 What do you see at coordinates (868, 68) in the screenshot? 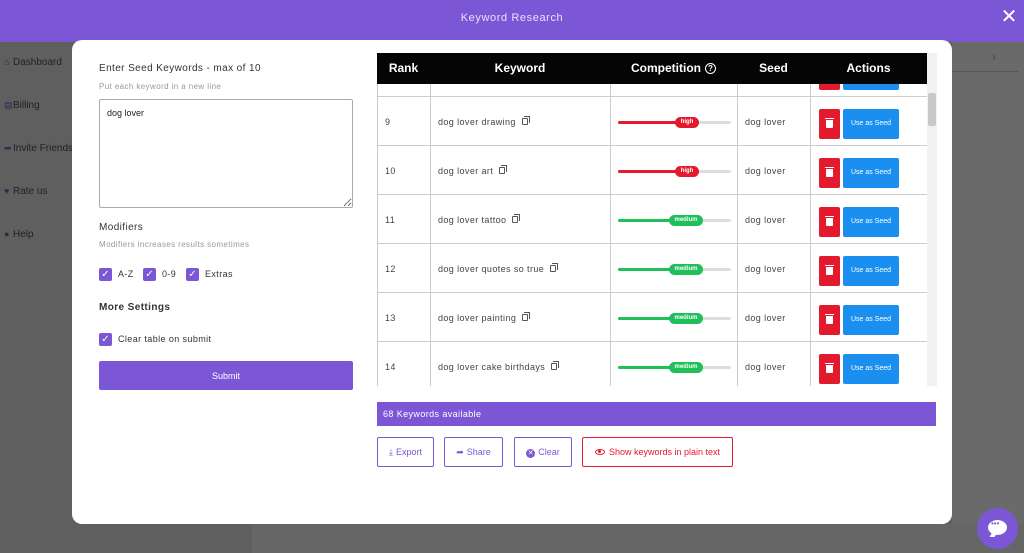
I see `header-actions: Actions` at bounding box center [868, 68].